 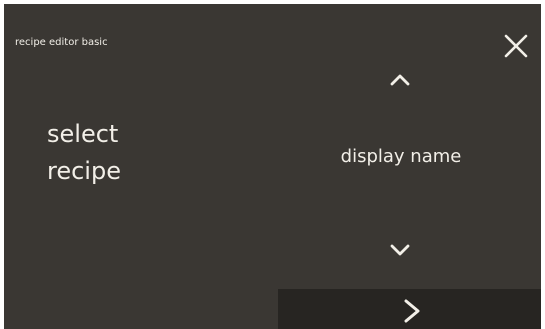 What do you see at coordinates (61, 42) in the screenshot?
I see `screen-title: recipe editor basic` at bounding box center [61, 42].